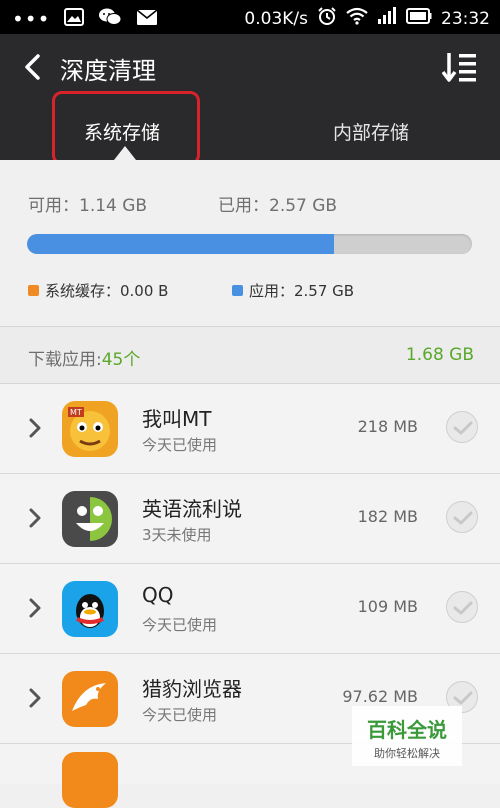 This screenshot has height=808, width=500. Describe the element at coordinates (177, 535) in the screenshot. I see `app-last-used: 3天未使用` at that location.